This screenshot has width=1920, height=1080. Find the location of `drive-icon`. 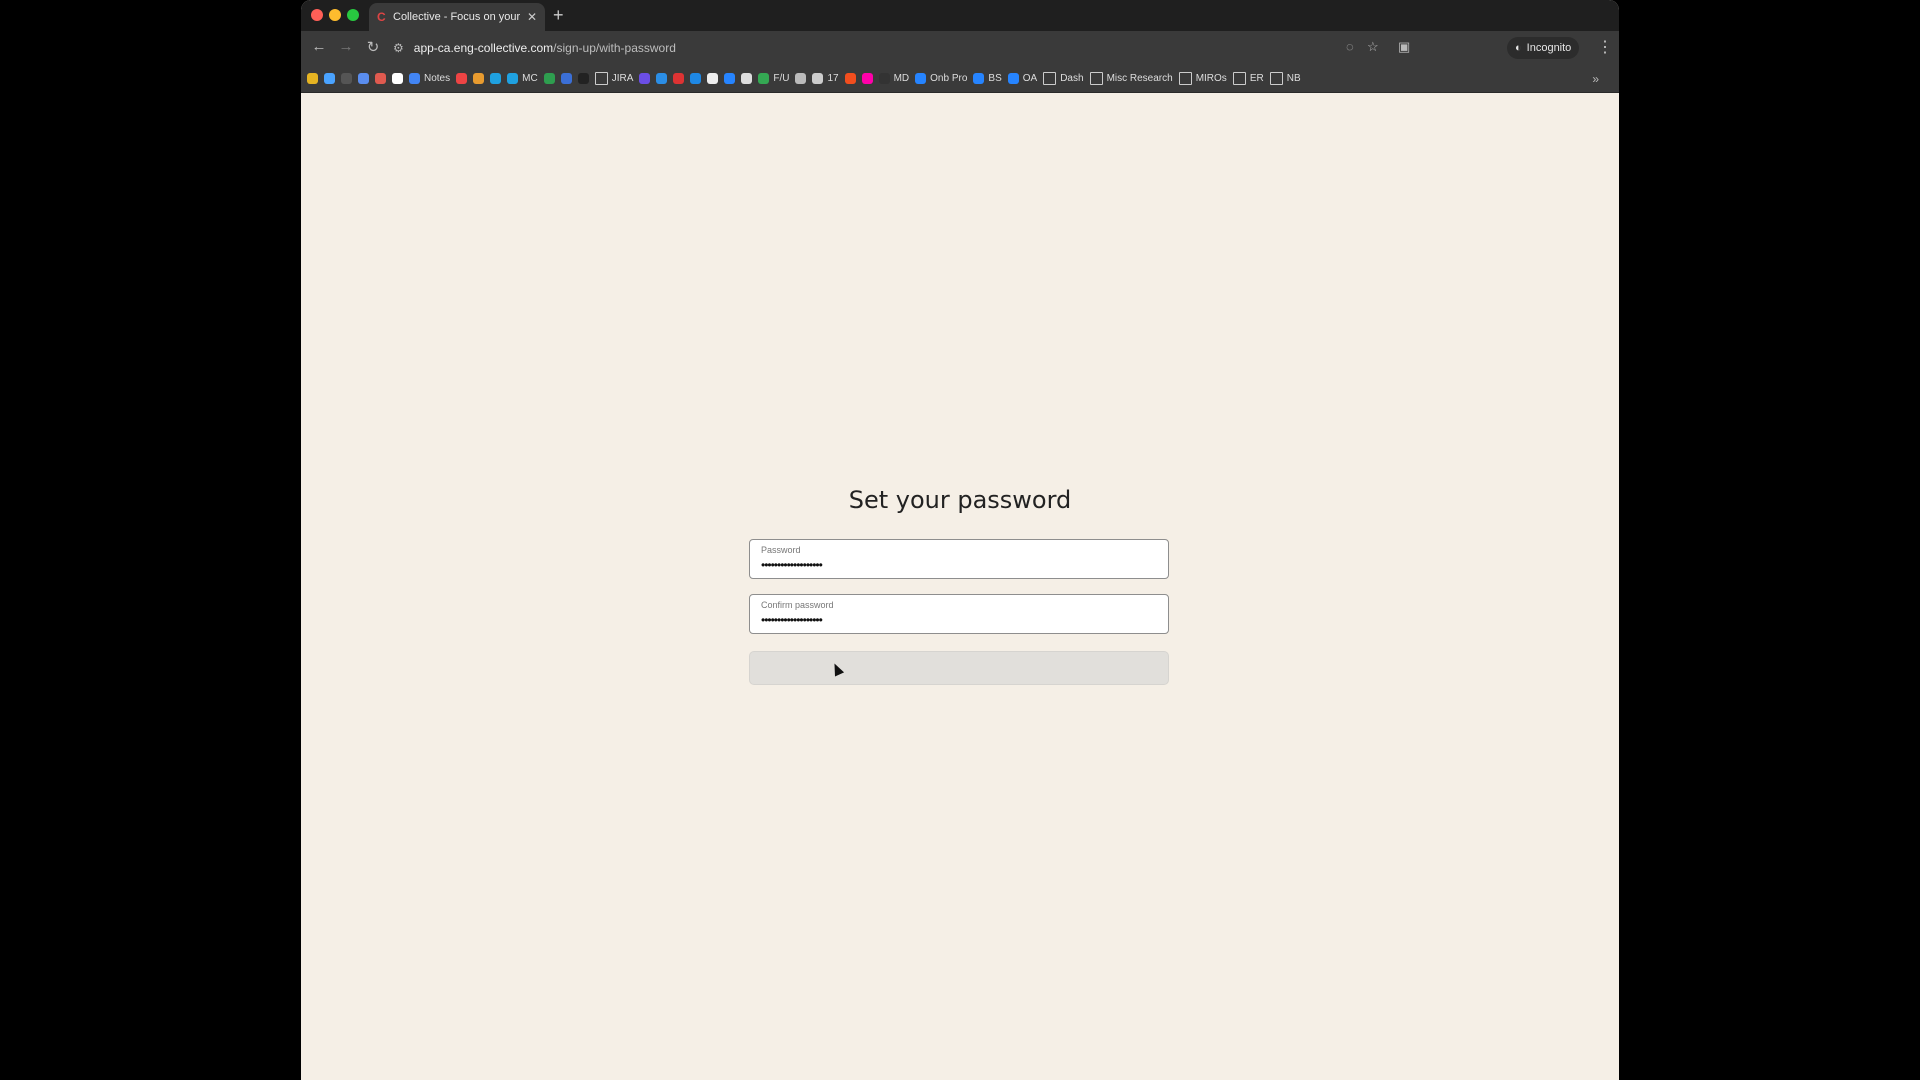

drive-icon is located at coordinates (764, 78).